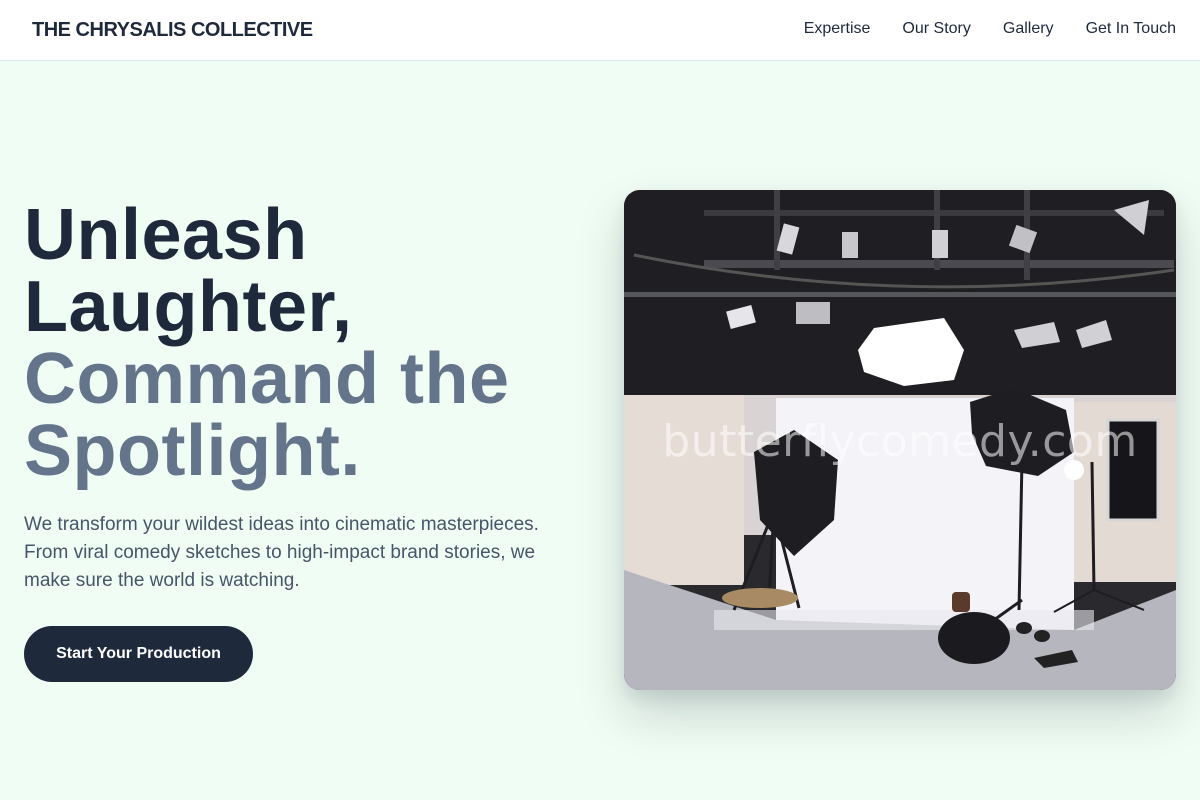  What do you see at coordinates (192, 451) in the screenshot?
I see `hero-title-line-4: Spotlight.` at bounding box center [192, 451].